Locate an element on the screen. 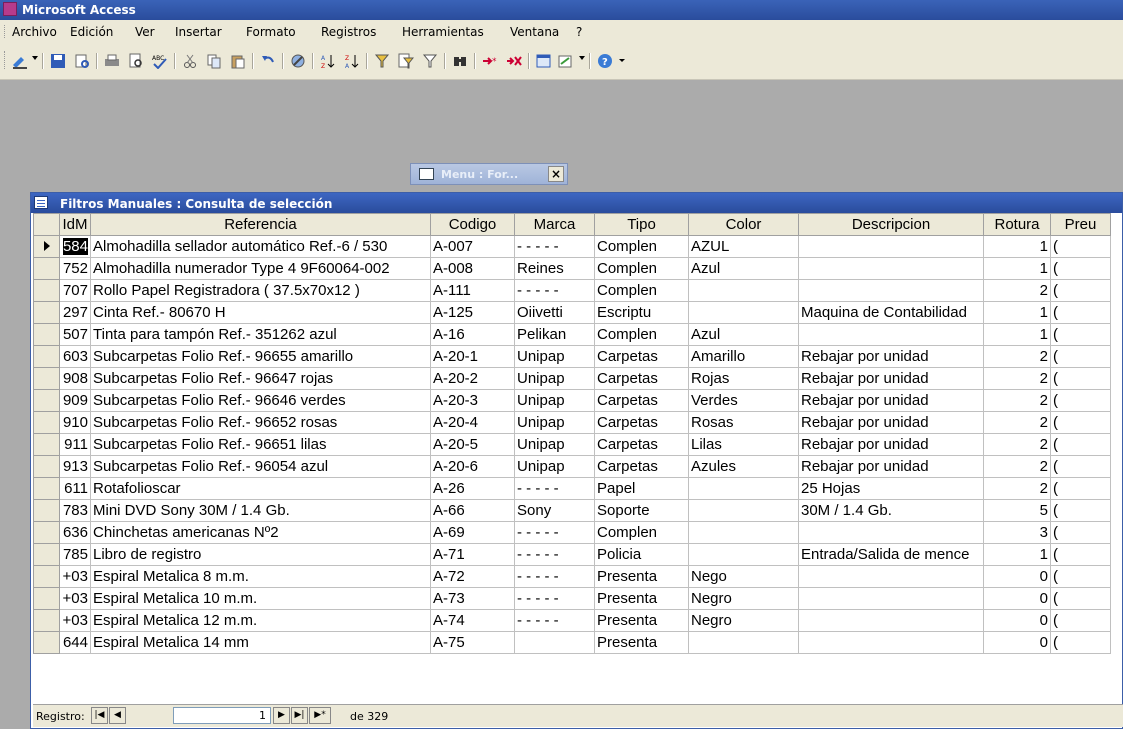 The width and height of the screenshot is (1123, 729). cell-codigo: A-20-5 is located at coordinates (472, 444).